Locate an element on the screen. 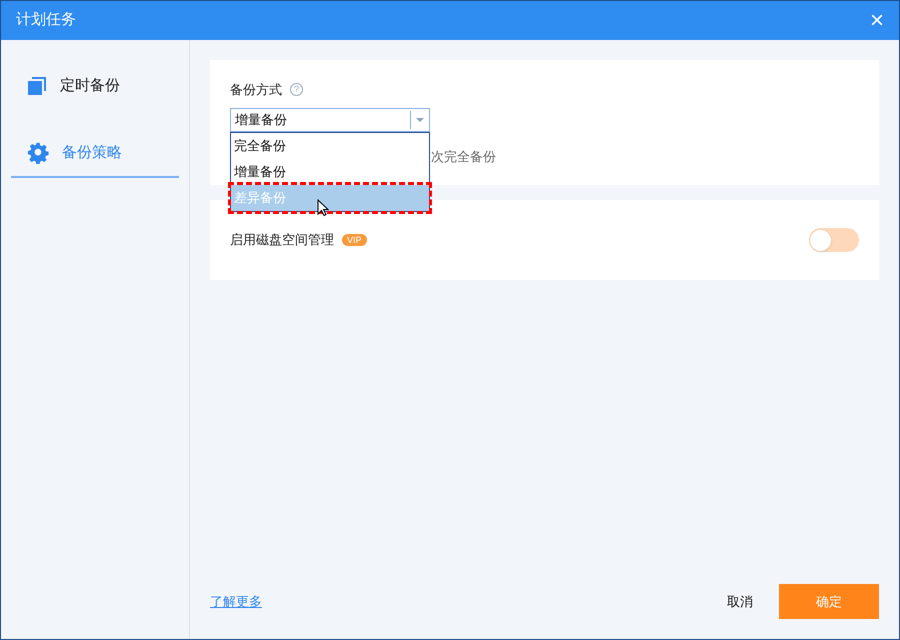  vip-badge: VIP is located at coordinates (354, 240).